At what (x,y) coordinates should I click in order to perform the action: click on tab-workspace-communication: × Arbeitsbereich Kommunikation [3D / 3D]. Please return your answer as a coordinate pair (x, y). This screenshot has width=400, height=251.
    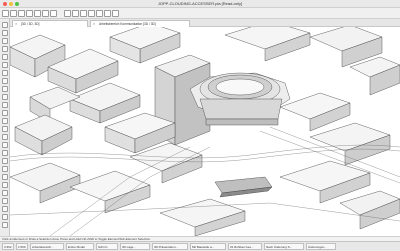
    Looking at the image, I should click on (140, 23).